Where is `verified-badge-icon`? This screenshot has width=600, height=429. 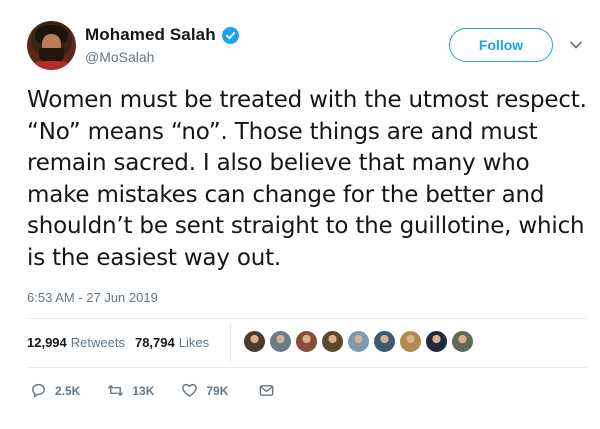 verified-badge-icon is located at coordinates (230, 35).